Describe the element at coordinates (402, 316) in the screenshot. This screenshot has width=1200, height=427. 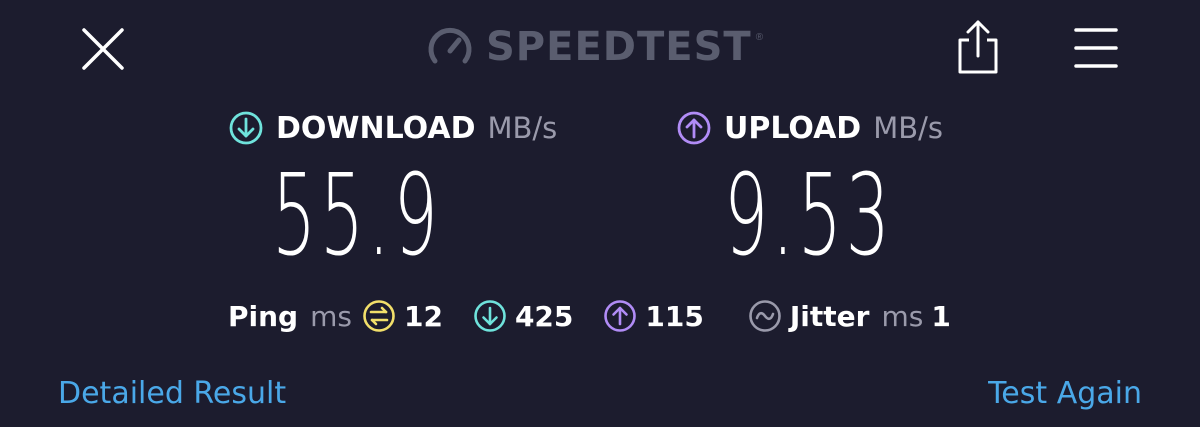
I see `ping-idle-stat: 12` at that location.